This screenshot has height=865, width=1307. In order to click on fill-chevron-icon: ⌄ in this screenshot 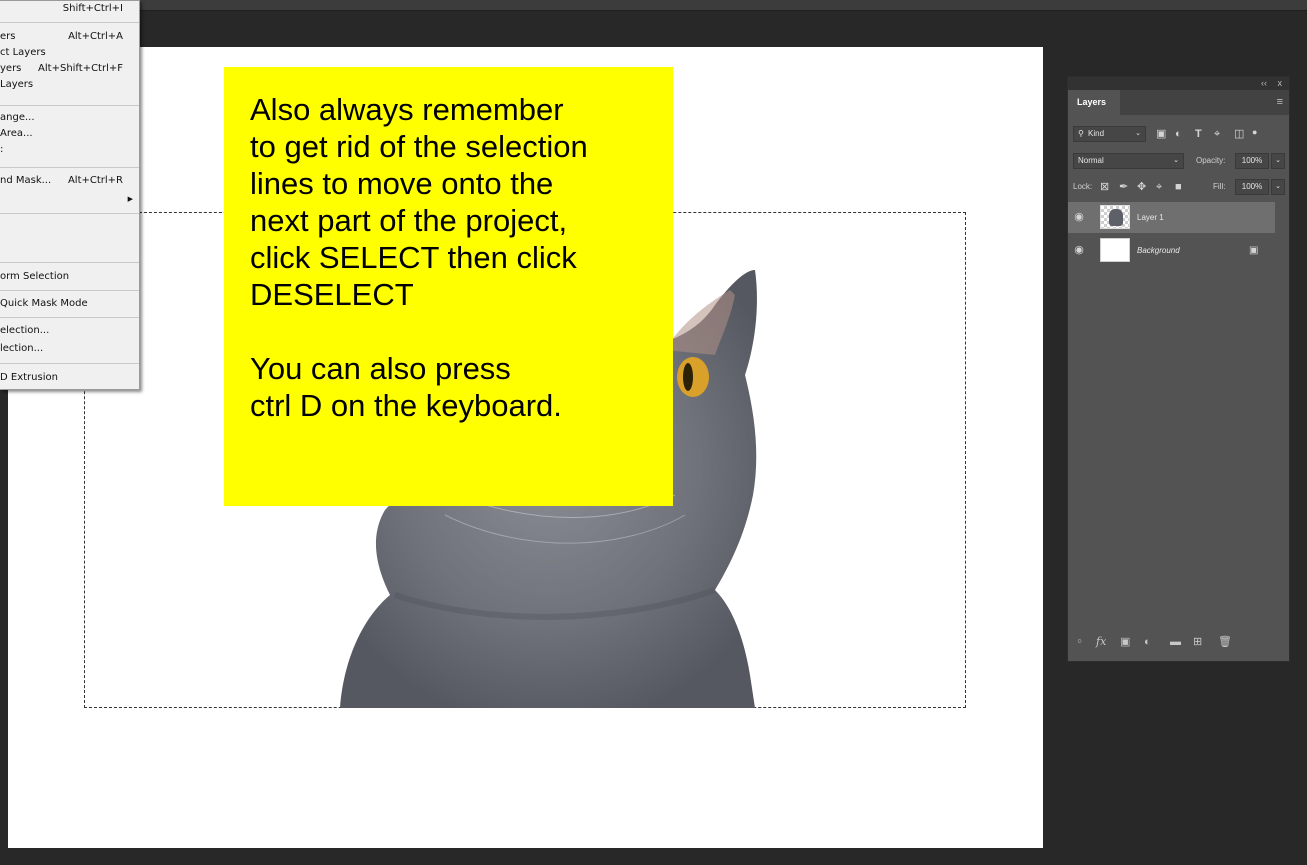, I will do `click(1278, 187)`.